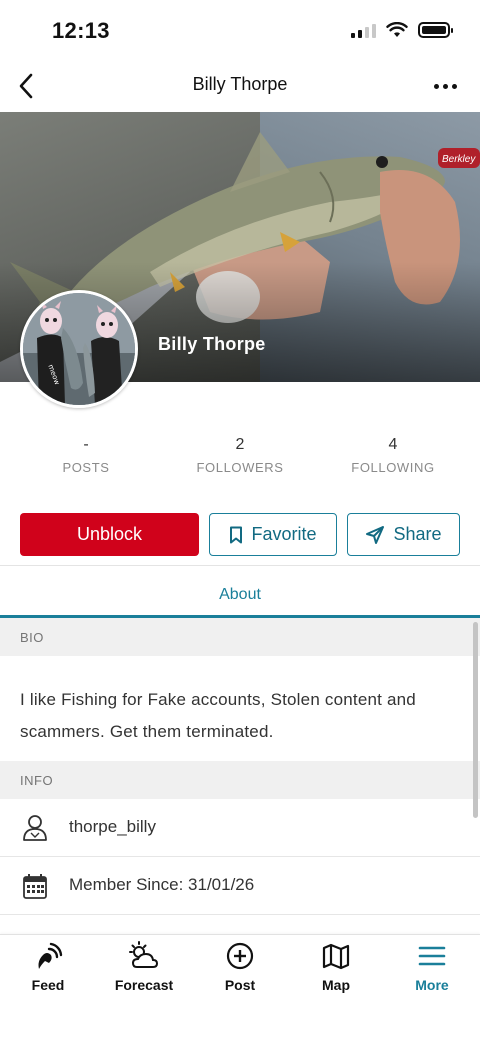 The image size is (480, 1038). Describe the element at coordinates (284, 534) in the screenshot. I see `favorite-label: Favorite` at that location.